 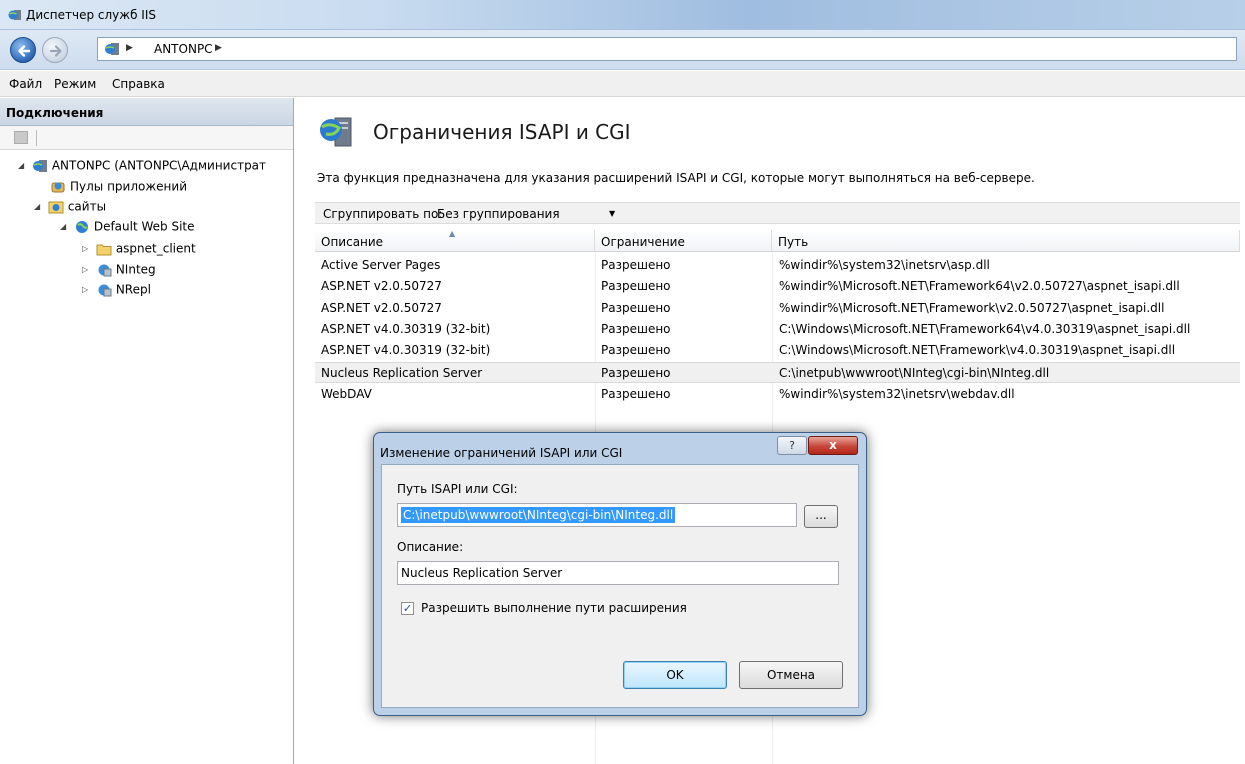 I want to click on breadcrumb-antonpc: ANTONPC, so click(x=183, y=49).